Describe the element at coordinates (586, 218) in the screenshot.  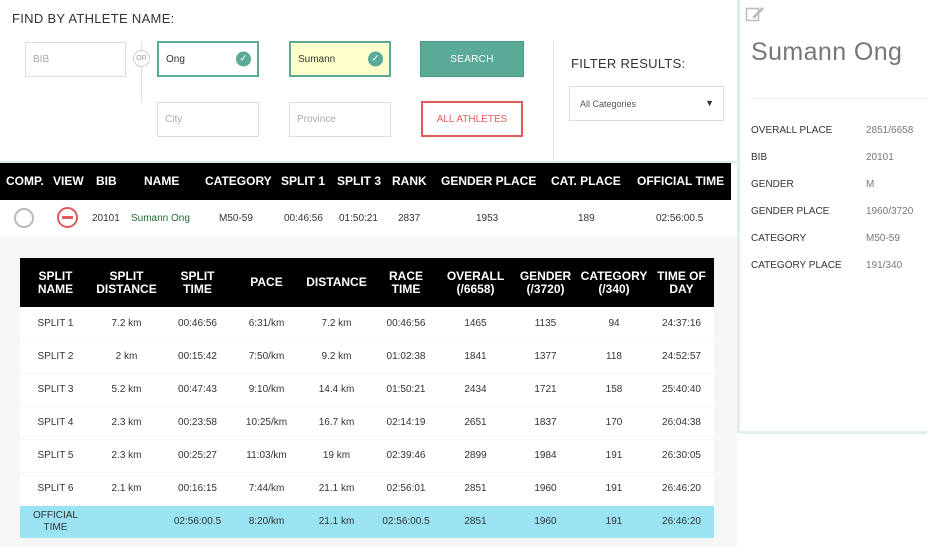
I see `row-cat-place: 189` at that location.